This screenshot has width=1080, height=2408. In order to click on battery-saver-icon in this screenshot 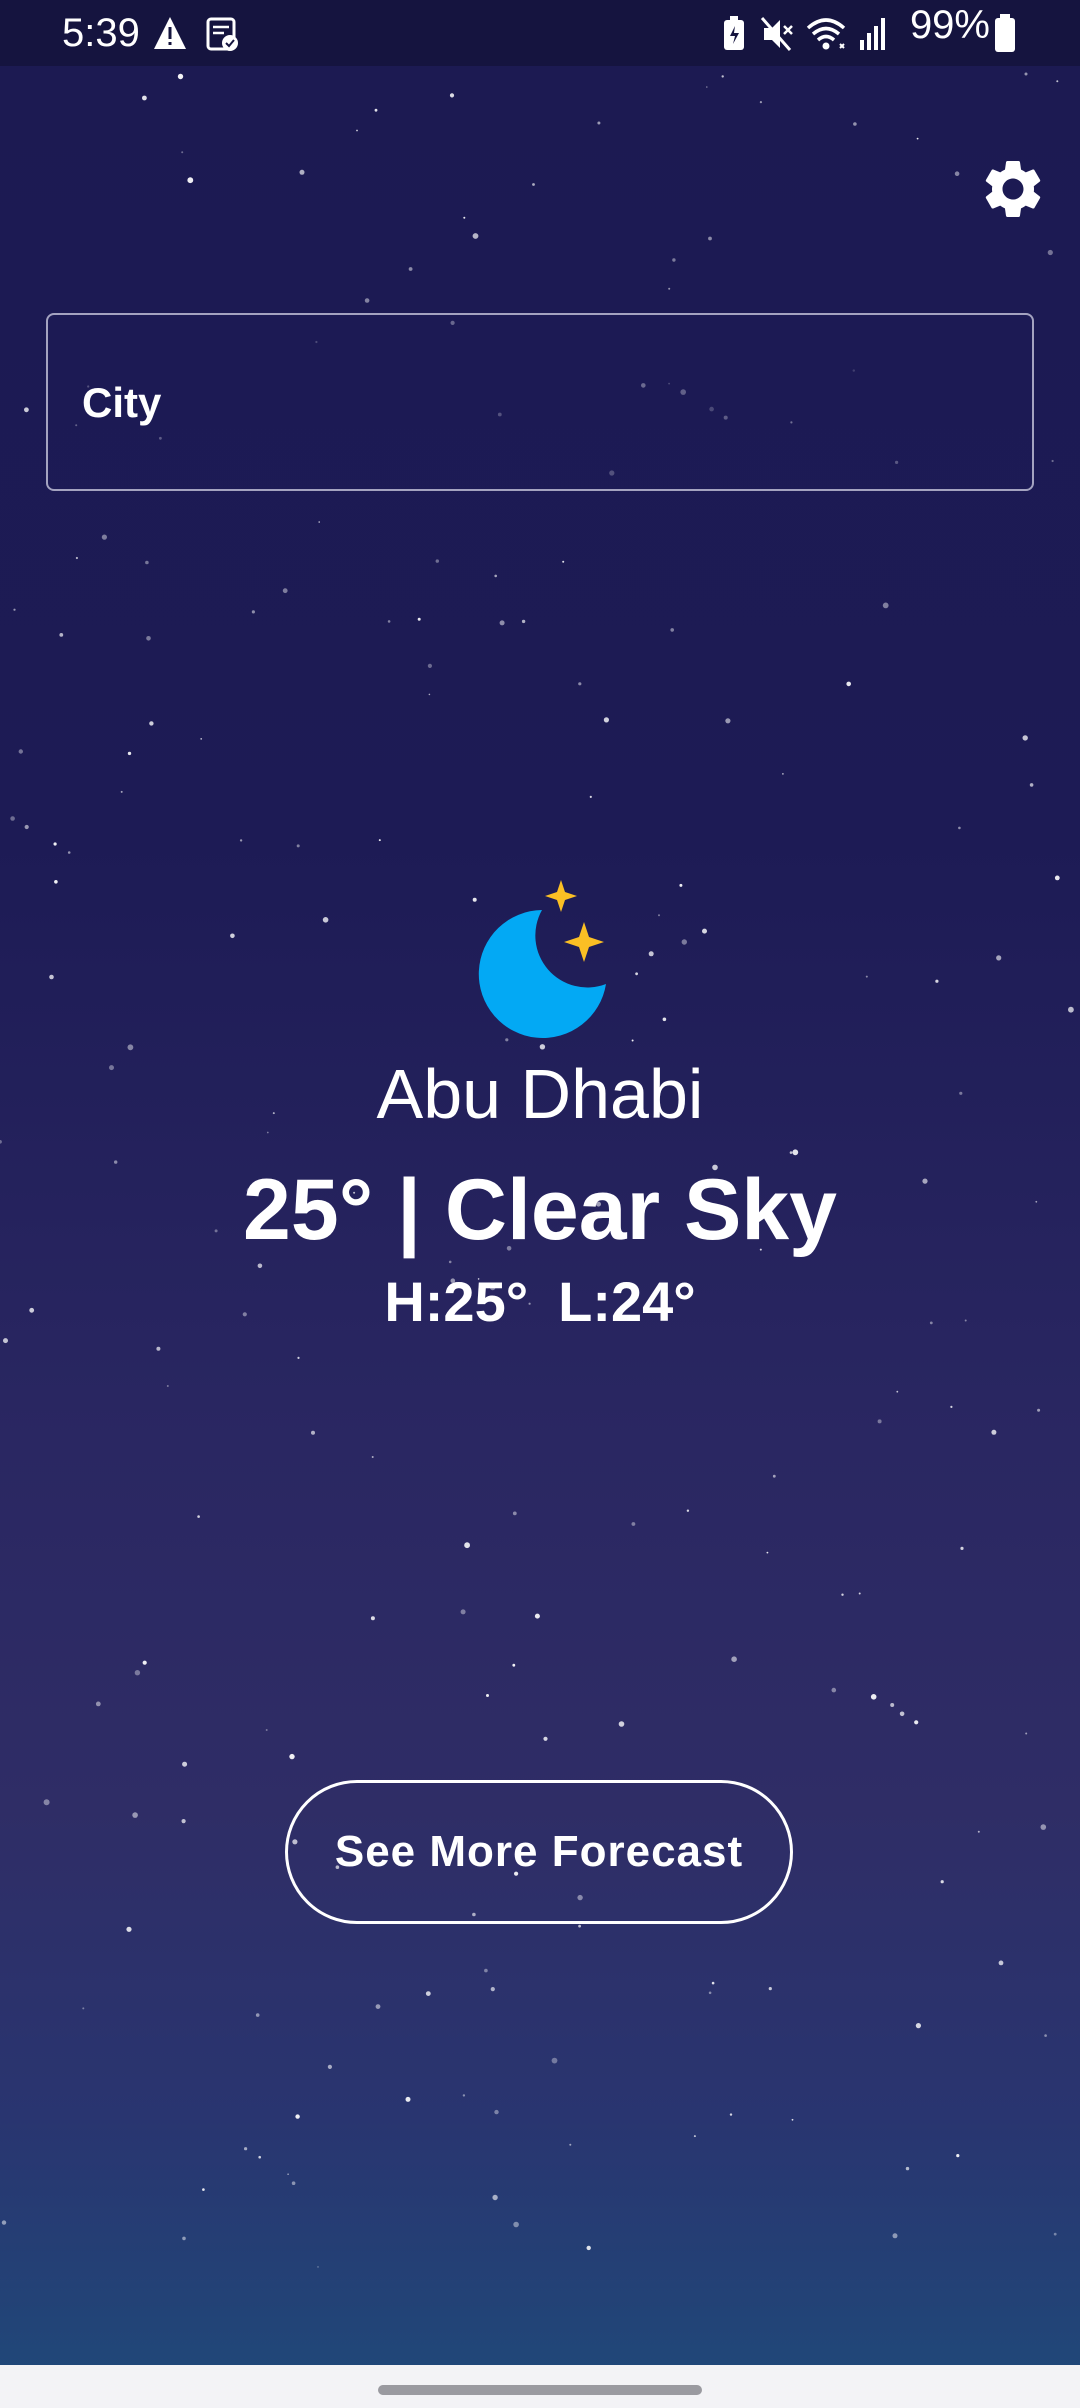, I will do `click(734, 33)`.